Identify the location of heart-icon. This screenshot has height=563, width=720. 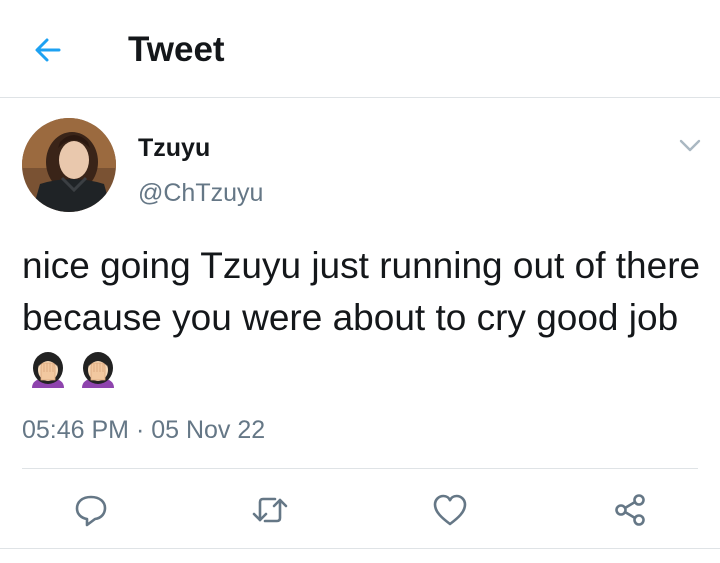
(450, 510).